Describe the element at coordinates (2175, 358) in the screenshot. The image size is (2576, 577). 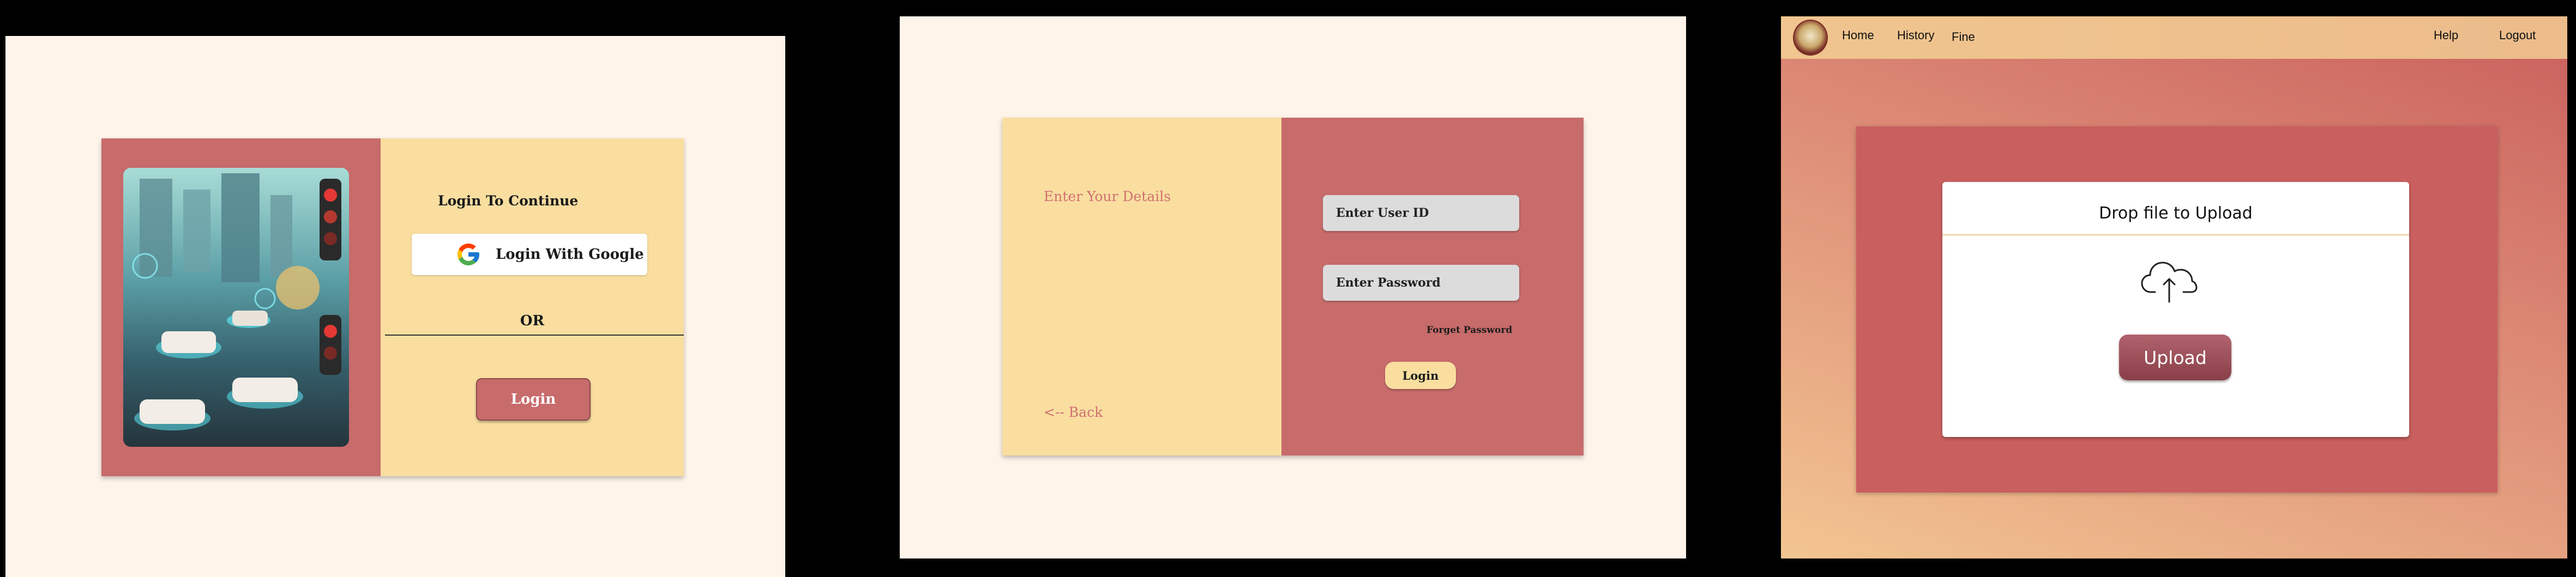
I see `upload-button: Upload` at that location.